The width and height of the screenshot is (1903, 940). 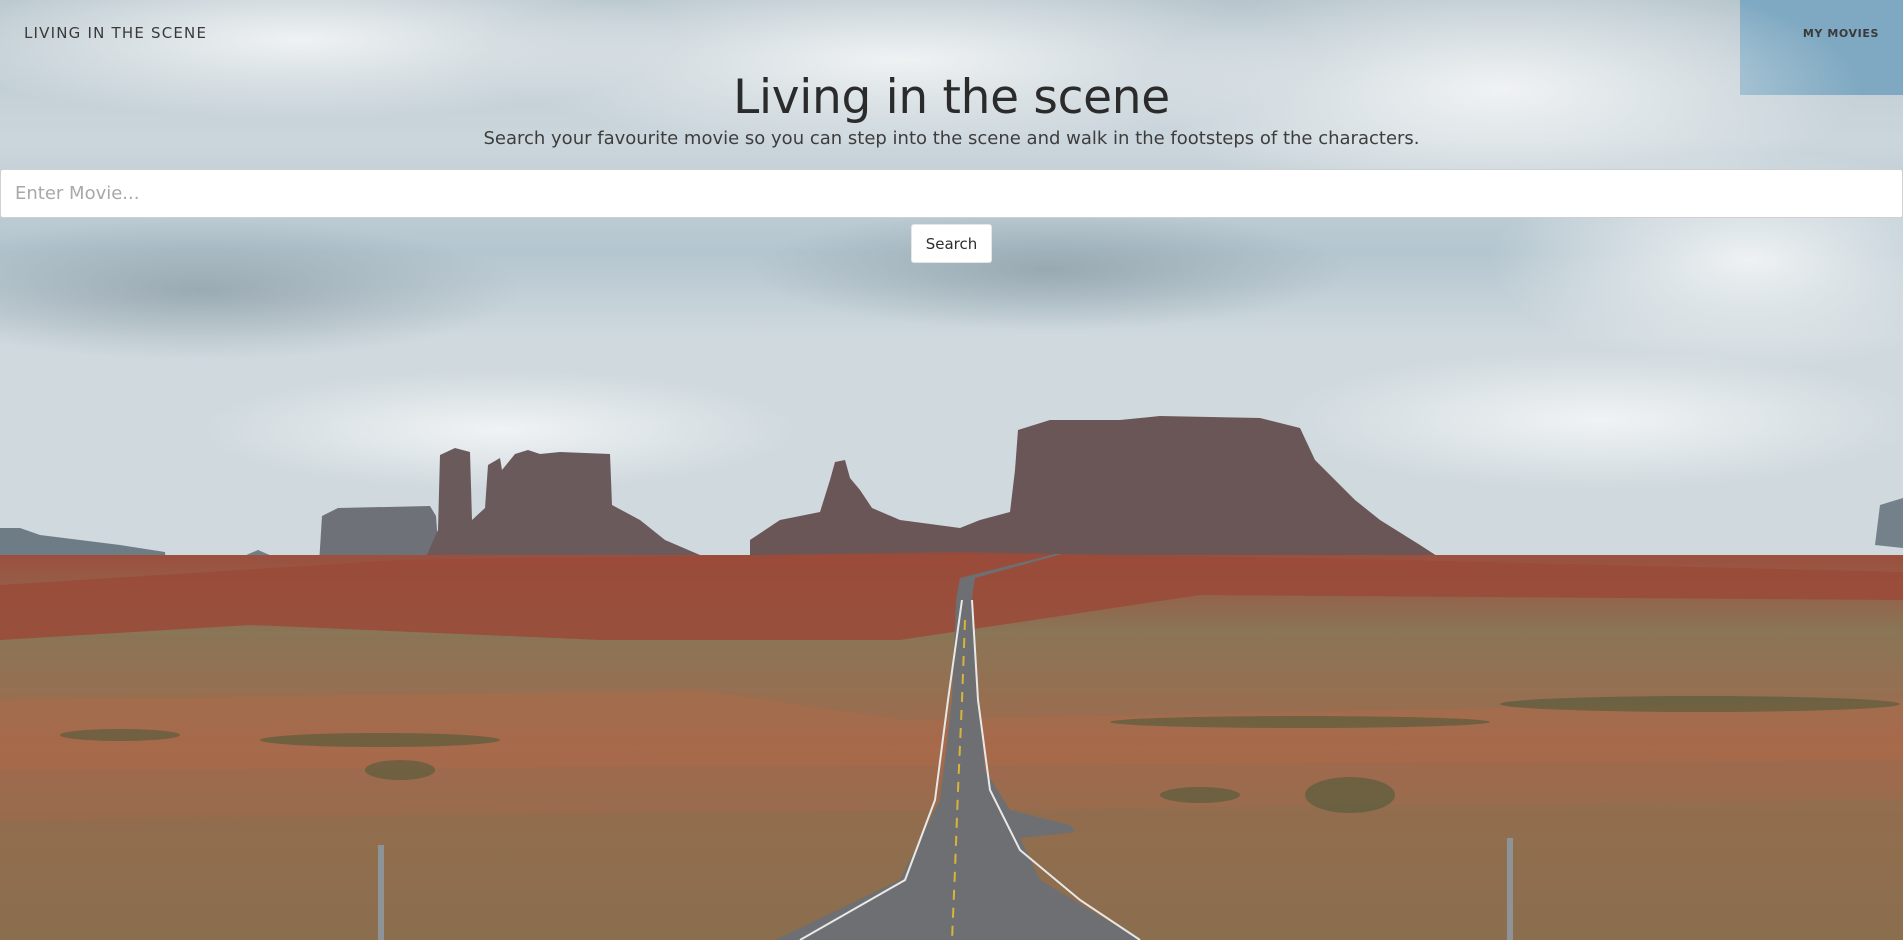 What do you see at coordinates (951, 193) in the screenshot?
I see `movie-search-input` at bounding box center [951, 193].